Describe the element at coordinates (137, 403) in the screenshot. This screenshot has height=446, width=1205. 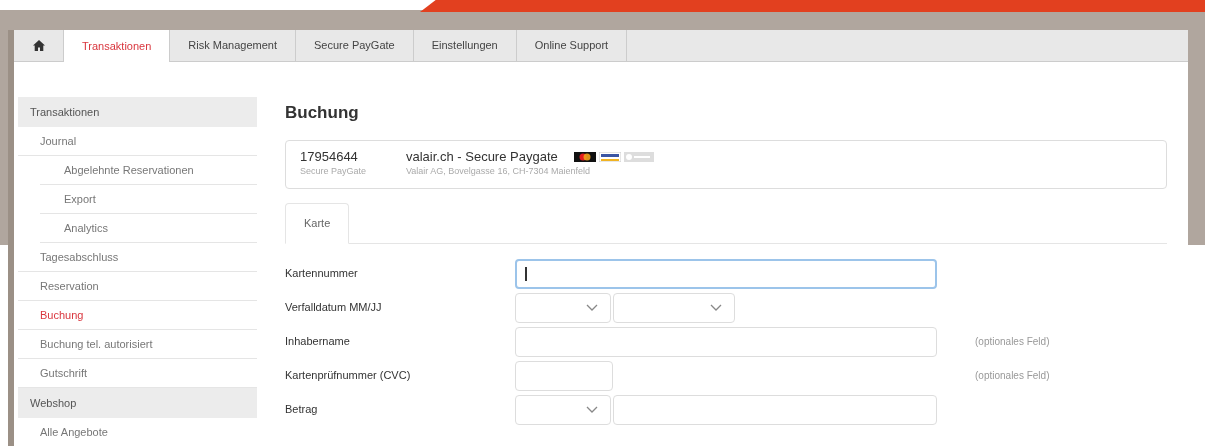
I see `sidebar-section-header: Webshop` at that location.